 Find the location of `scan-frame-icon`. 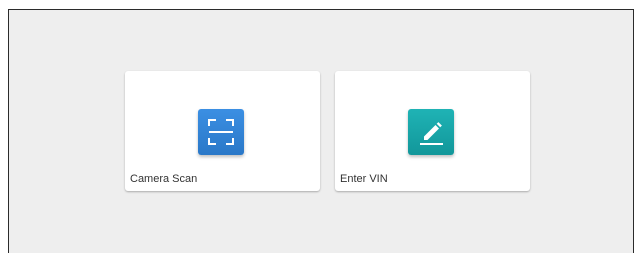

scan-frame-icon is located at coordinates (221, 132).